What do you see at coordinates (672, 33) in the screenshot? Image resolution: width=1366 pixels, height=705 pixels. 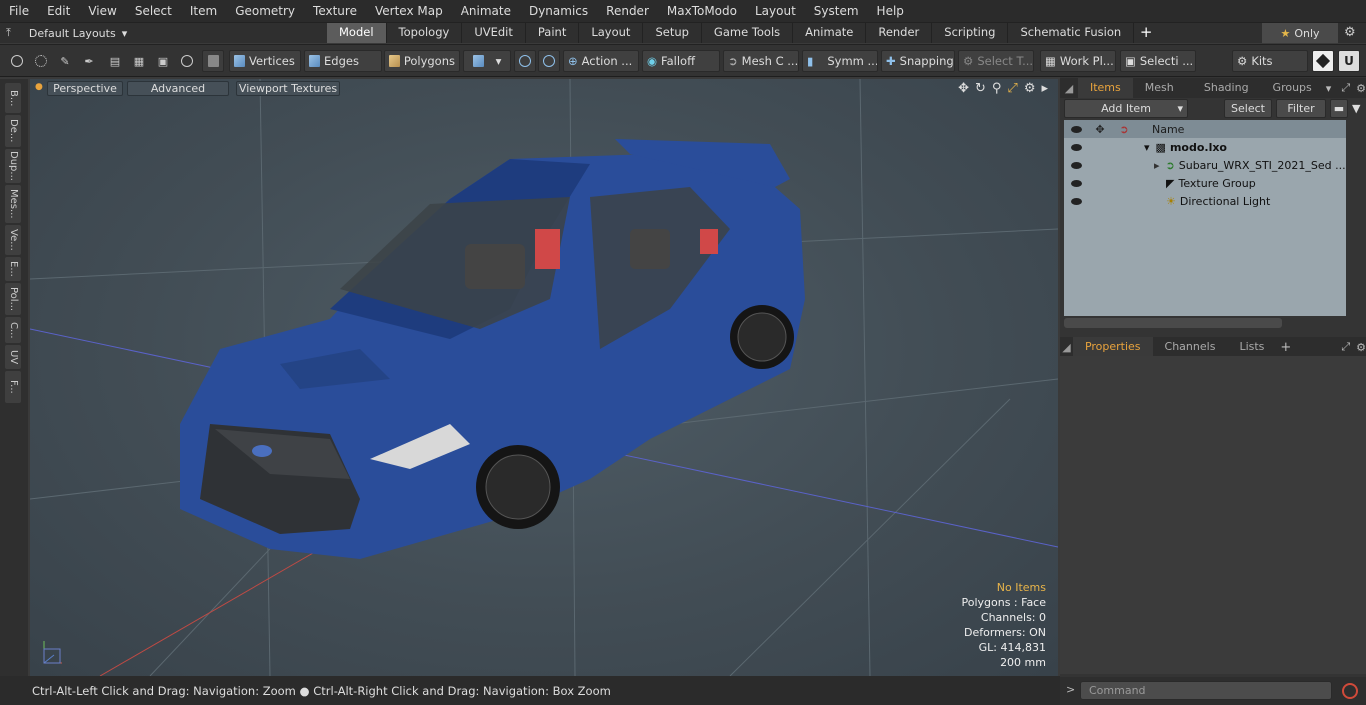 I see `tab-setup: Setup` at bounding box center [672, 33].